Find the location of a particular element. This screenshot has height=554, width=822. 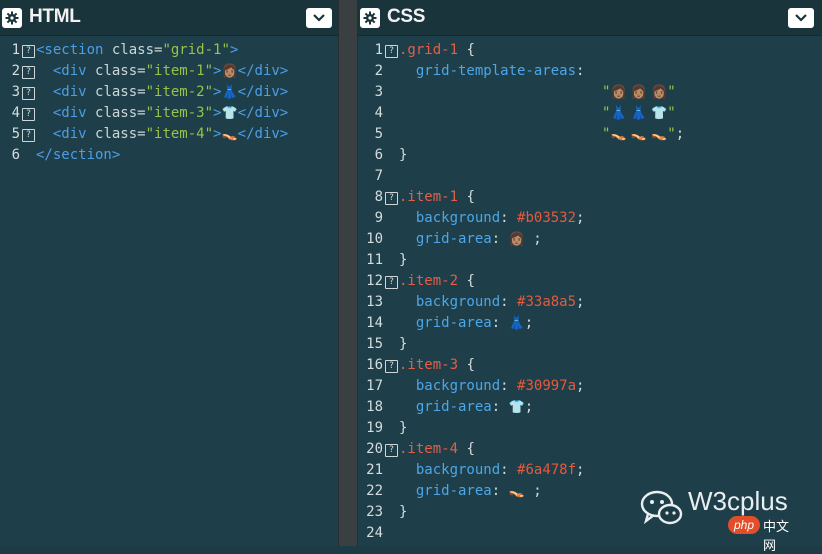

code-line: 15} is located at coordinates (590, 344).